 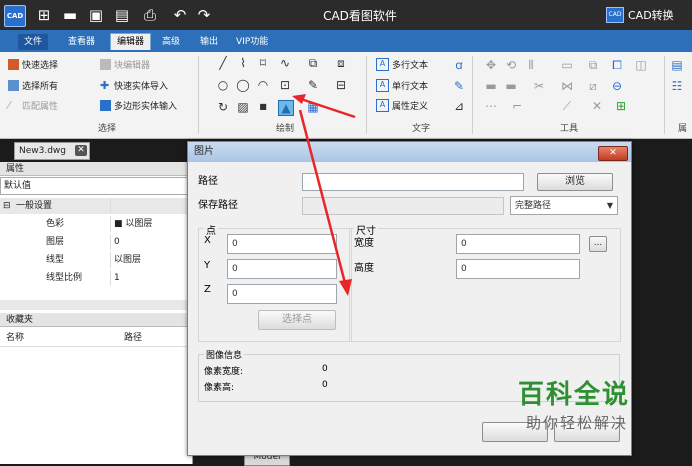 What do you see at coordinates (299, 99) in the screenshot?
I see `arrowhead-image-tool` at bounding box center [299, 99].